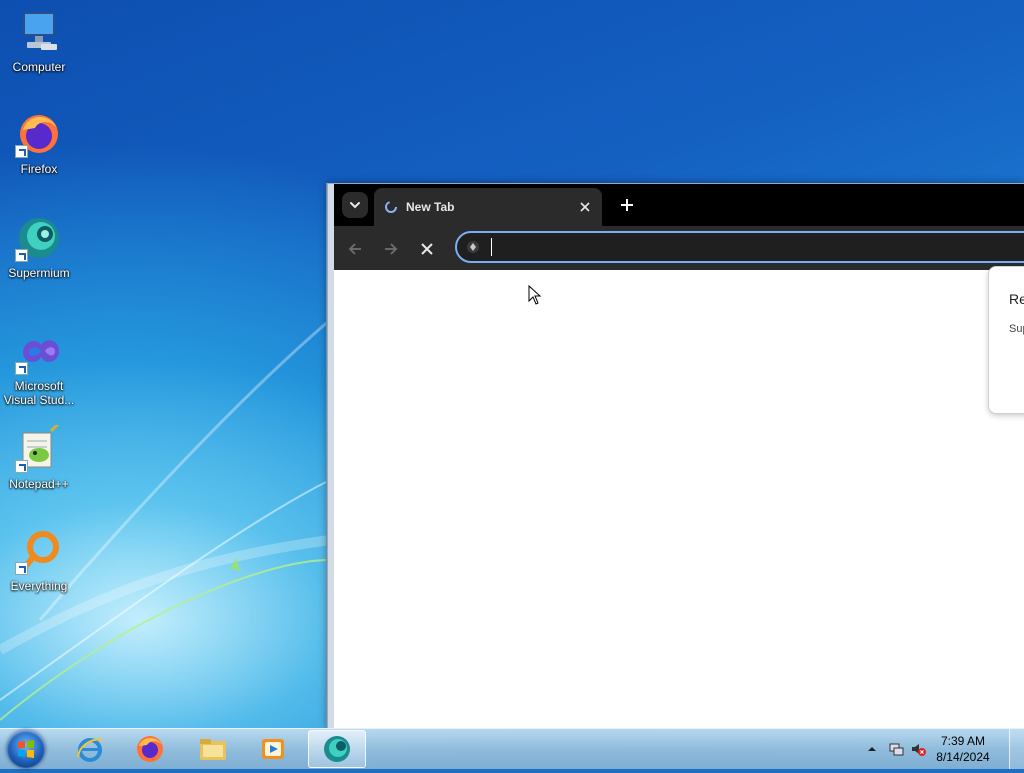  I want to click on plus-icon, so click(627, 205).